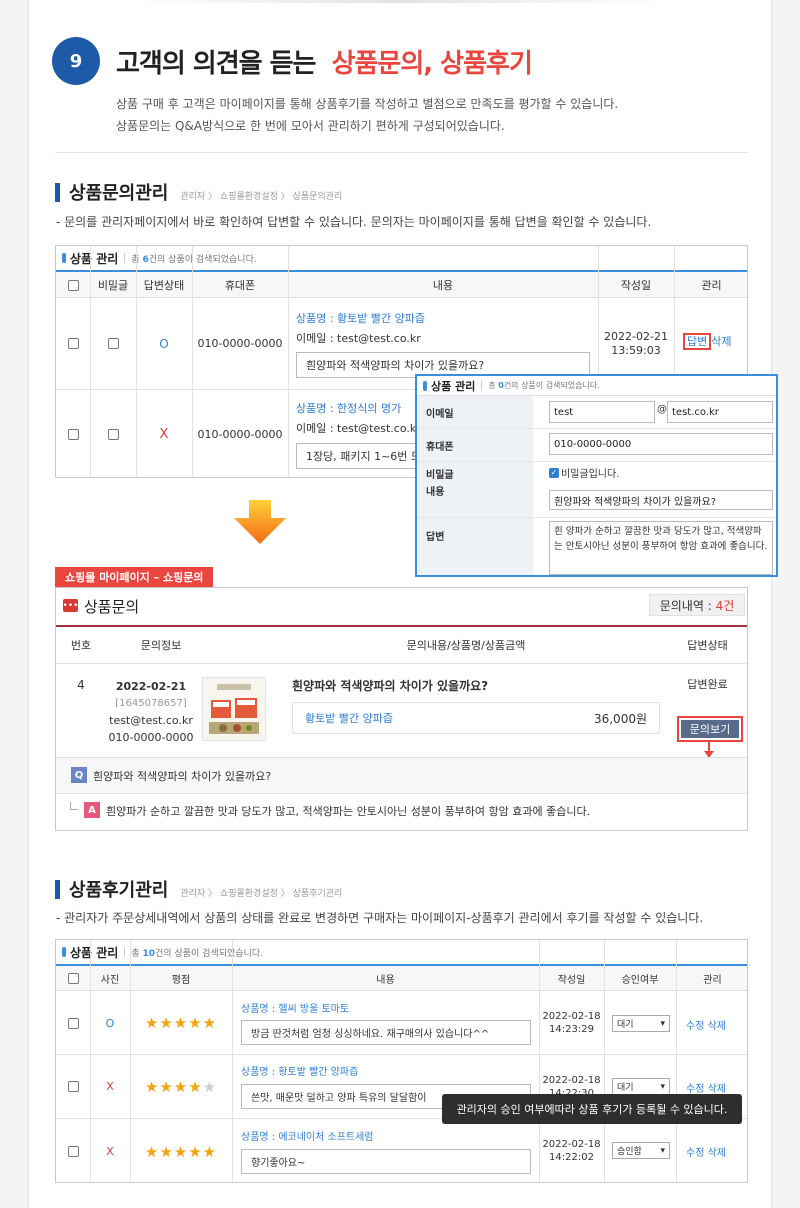 Image resolution: width=800 pixels, height=1208 pixels. Describe the element at coordinates (81, 645) in the screenshot. I see `col-no: 번호` at that location.